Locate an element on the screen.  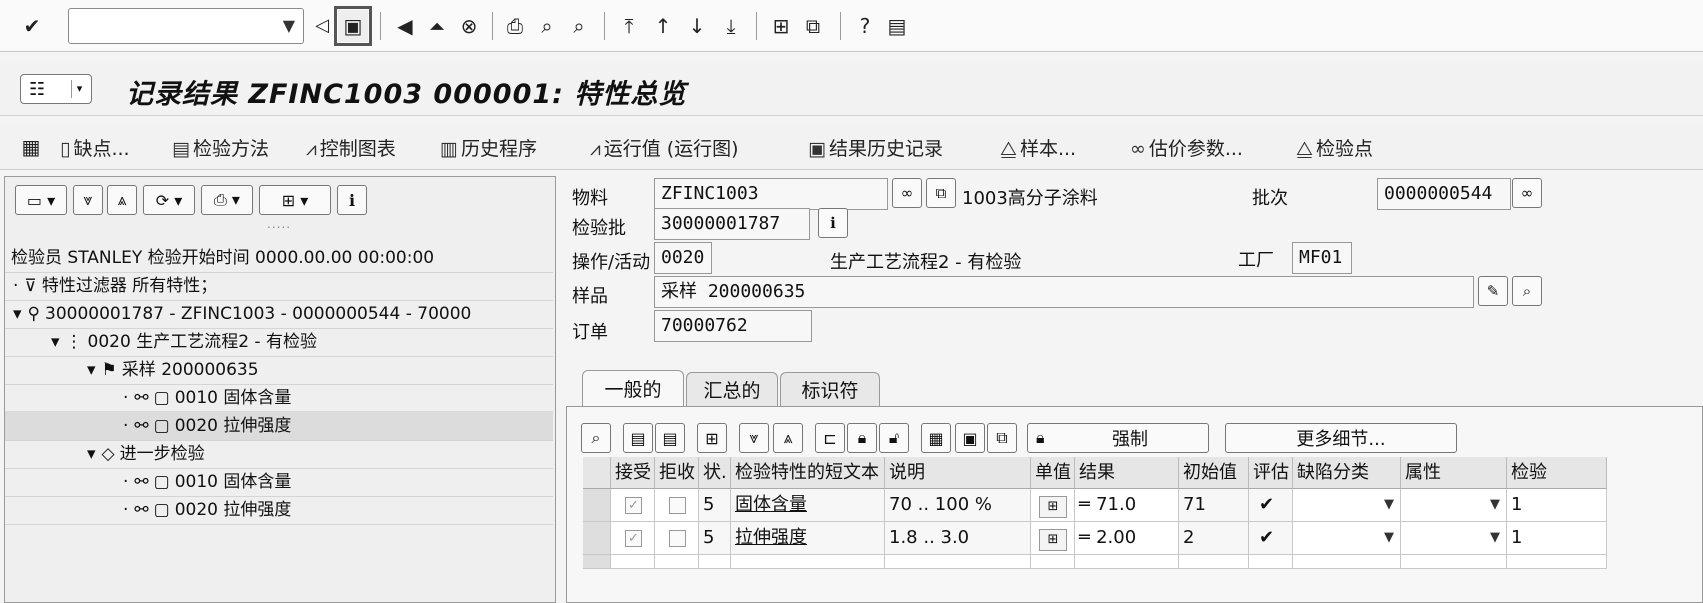
inspect-cell: 1 is located at coordinates (1557, 505).